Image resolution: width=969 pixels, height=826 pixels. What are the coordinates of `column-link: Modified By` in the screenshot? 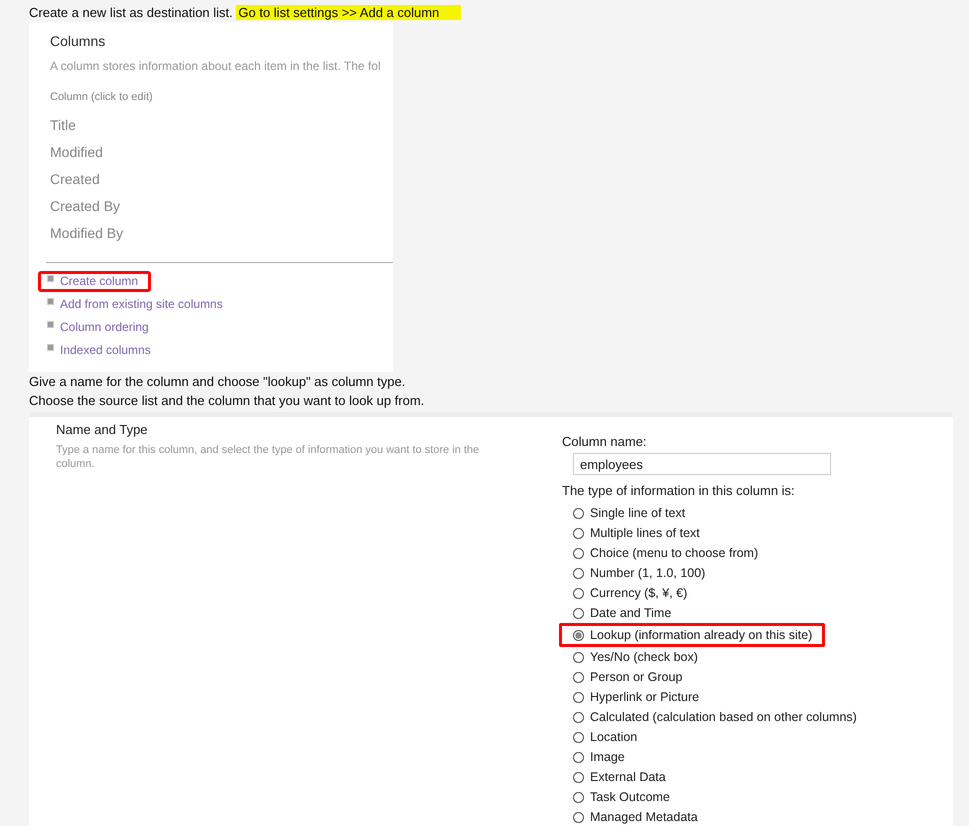 It's located at (221, 238).